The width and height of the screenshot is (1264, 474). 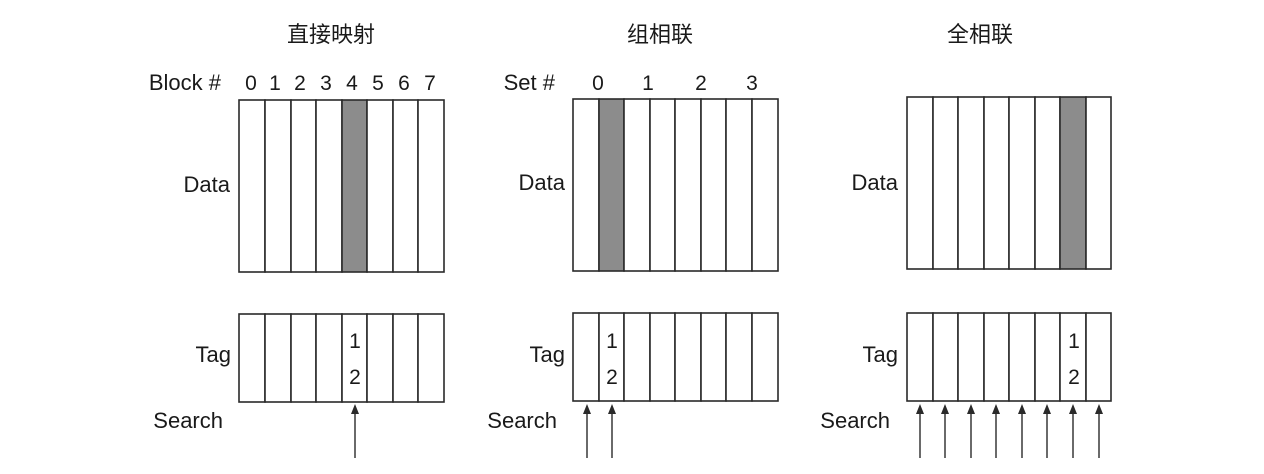 I want to click on full-tag-array: 1 2, so click(x=1009, y=357).